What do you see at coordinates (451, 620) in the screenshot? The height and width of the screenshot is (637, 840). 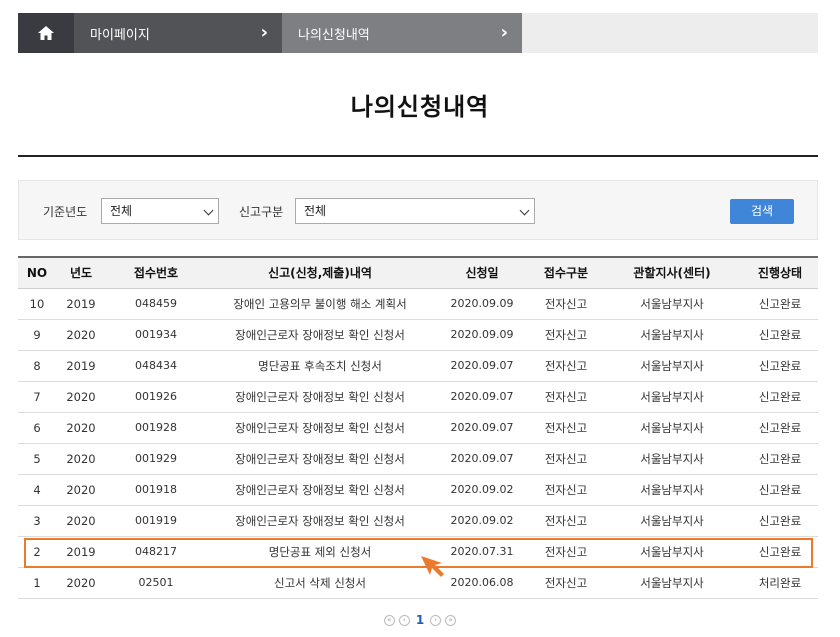 I see `last-page-icon: »` at bounding box center [451, 620].